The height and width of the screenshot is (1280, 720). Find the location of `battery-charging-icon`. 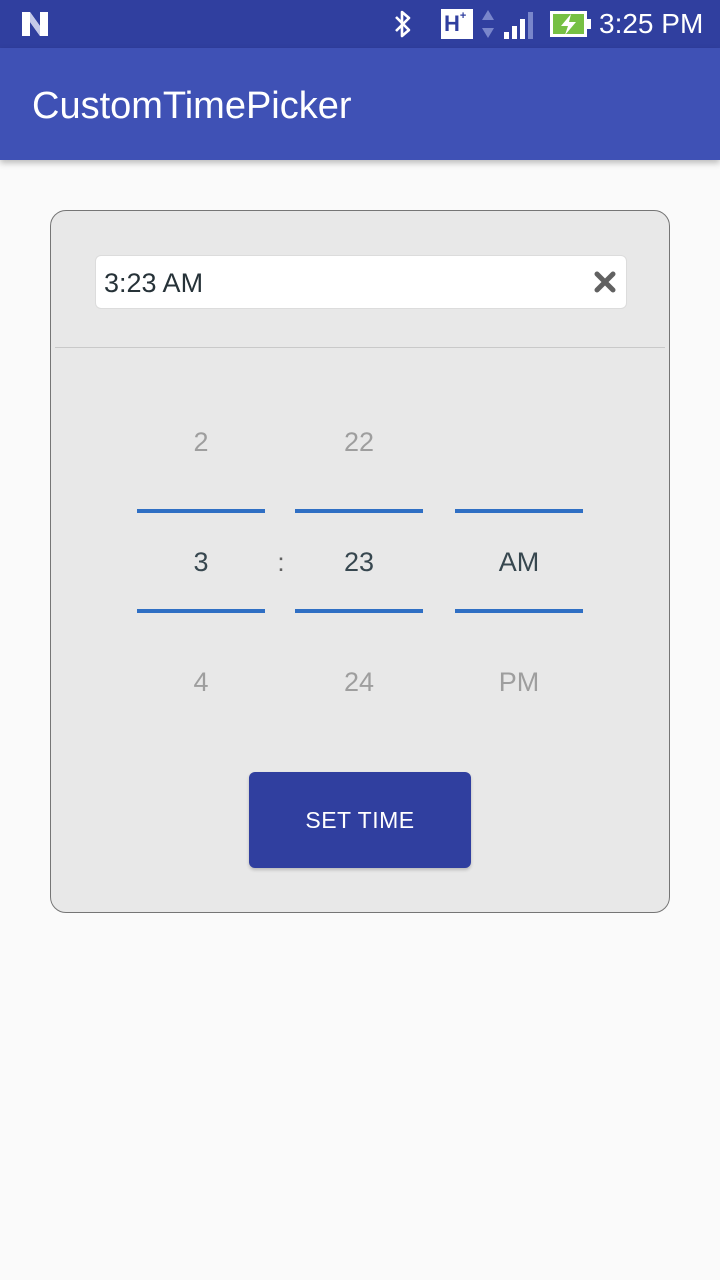

battery-charging-icon is located at coordinates (570, 24).